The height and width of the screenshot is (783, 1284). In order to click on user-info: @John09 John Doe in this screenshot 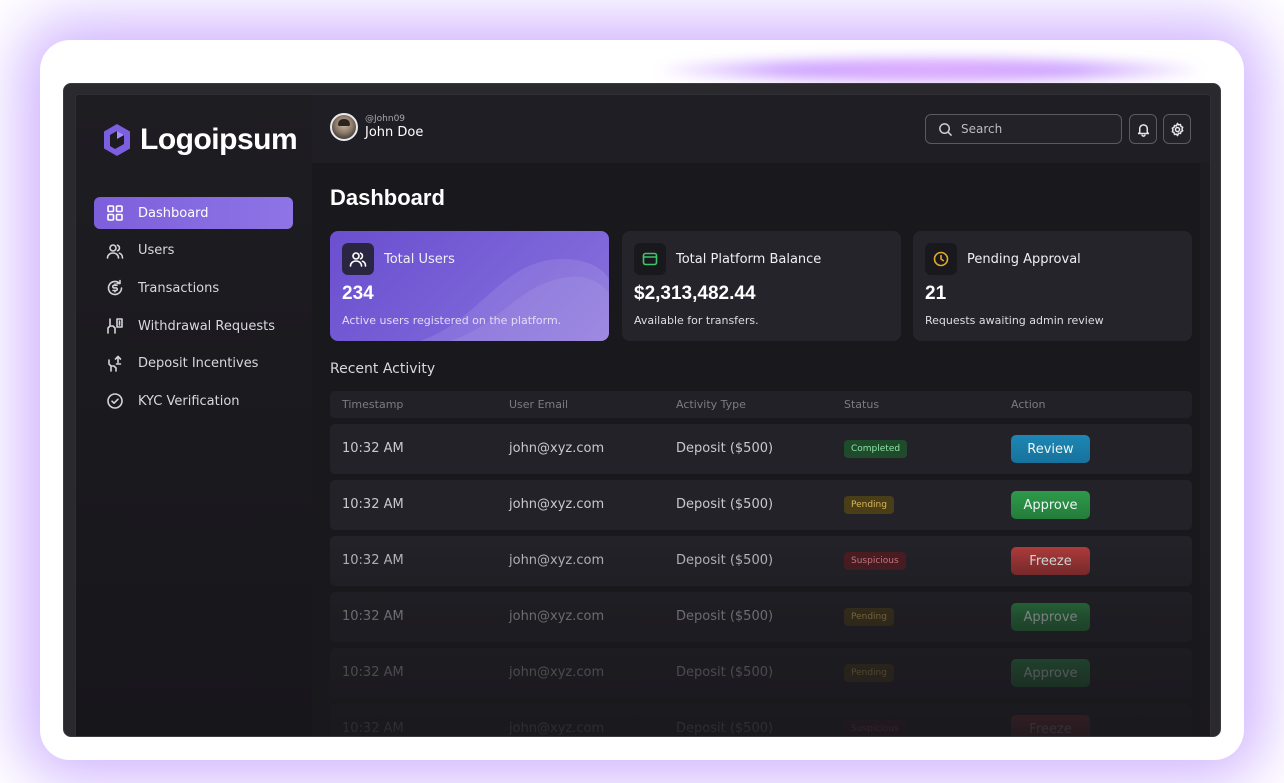, I will do `click(394, 127)`.